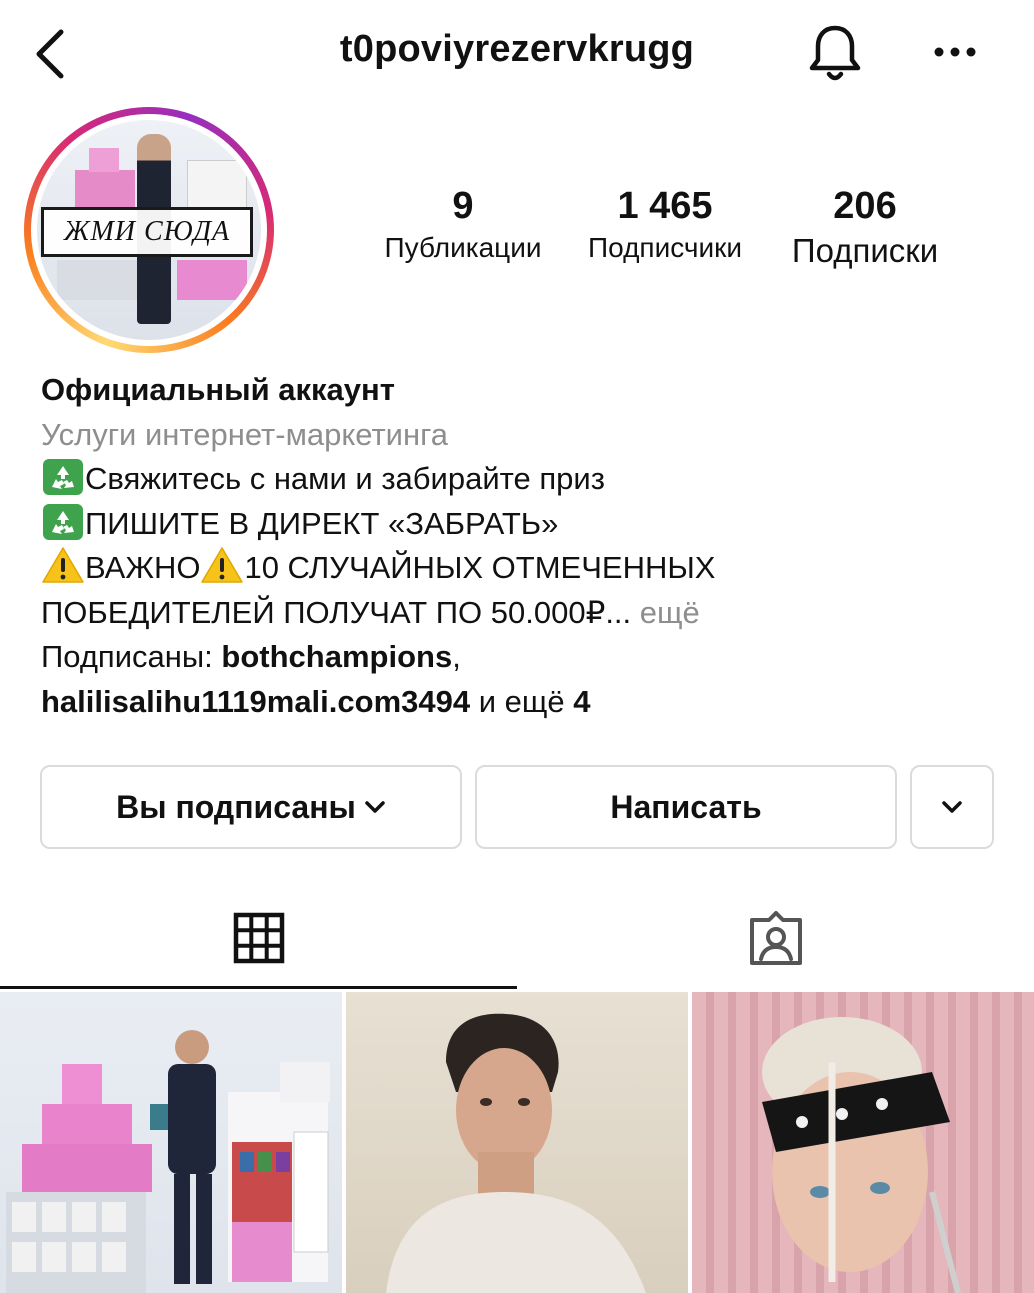  What do you see at coordinates (255, 701) in the screenshot?
I see `followed-by-user-2: halilisalihu1119mali.com3494` at bounding box center [255, 701].